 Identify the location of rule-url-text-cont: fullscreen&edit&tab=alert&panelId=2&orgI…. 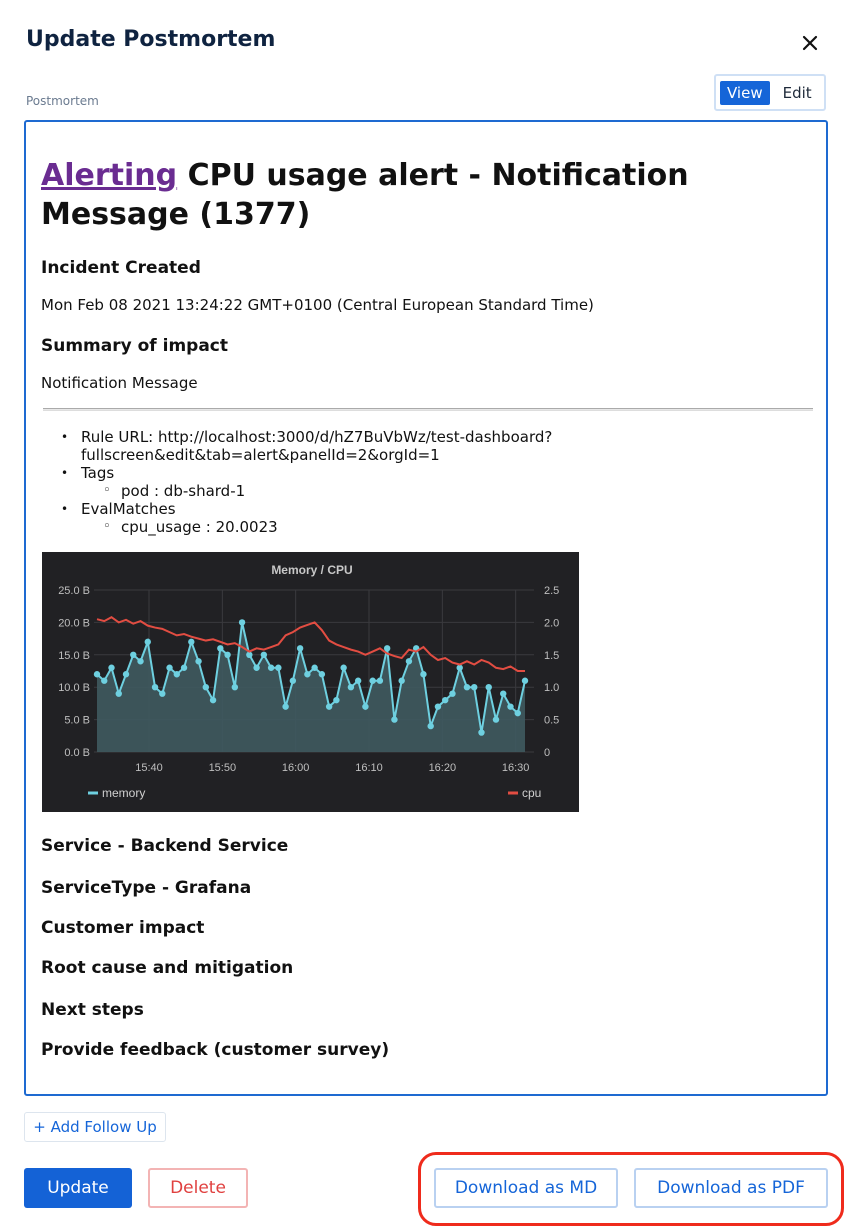
(260, 455).